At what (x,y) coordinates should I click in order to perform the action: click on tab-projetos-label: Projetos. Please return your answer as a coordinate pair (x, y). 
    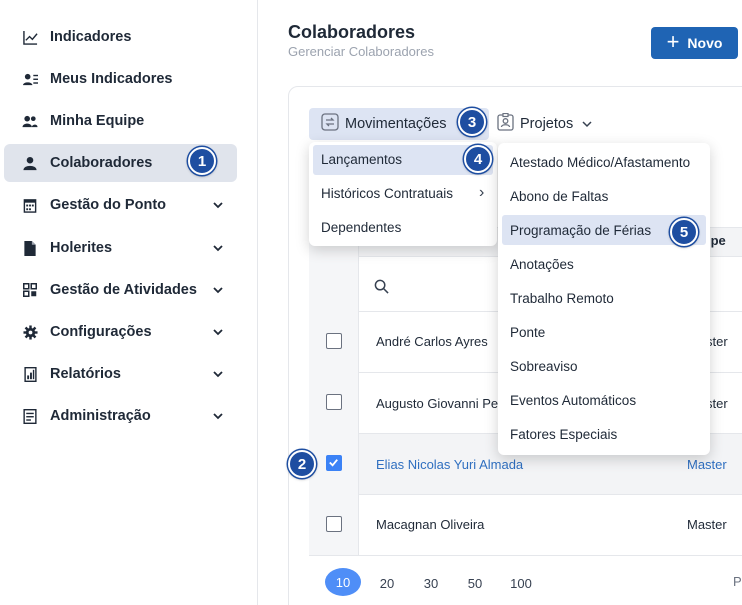
    Looking at the image, I should click on (547, 124).